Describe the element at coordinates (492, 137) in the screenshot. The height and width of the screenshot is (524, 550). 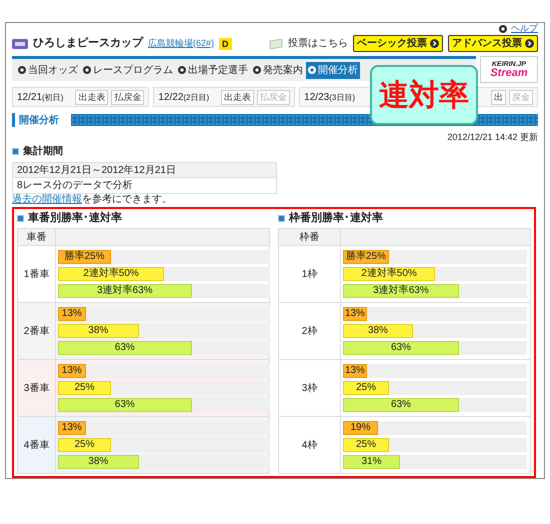
I see `updated-time: 2012/12/21 14:42 更新` at that location.